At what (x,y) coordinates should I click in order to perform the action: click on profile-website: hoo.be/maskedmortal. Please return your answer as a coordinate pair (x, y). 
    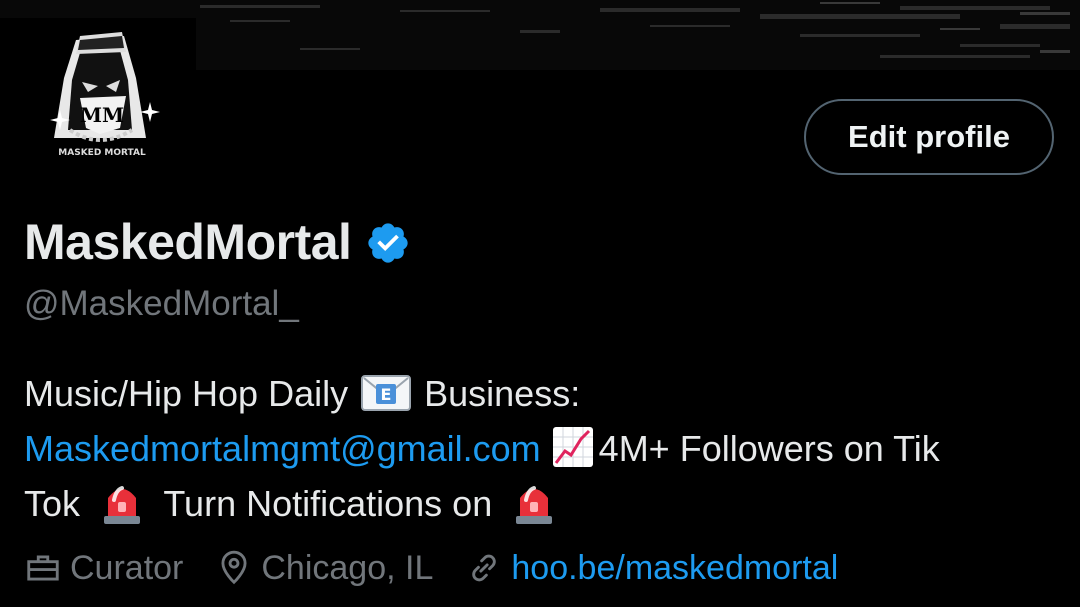
    Looking at the image, I should click on (651, 568).